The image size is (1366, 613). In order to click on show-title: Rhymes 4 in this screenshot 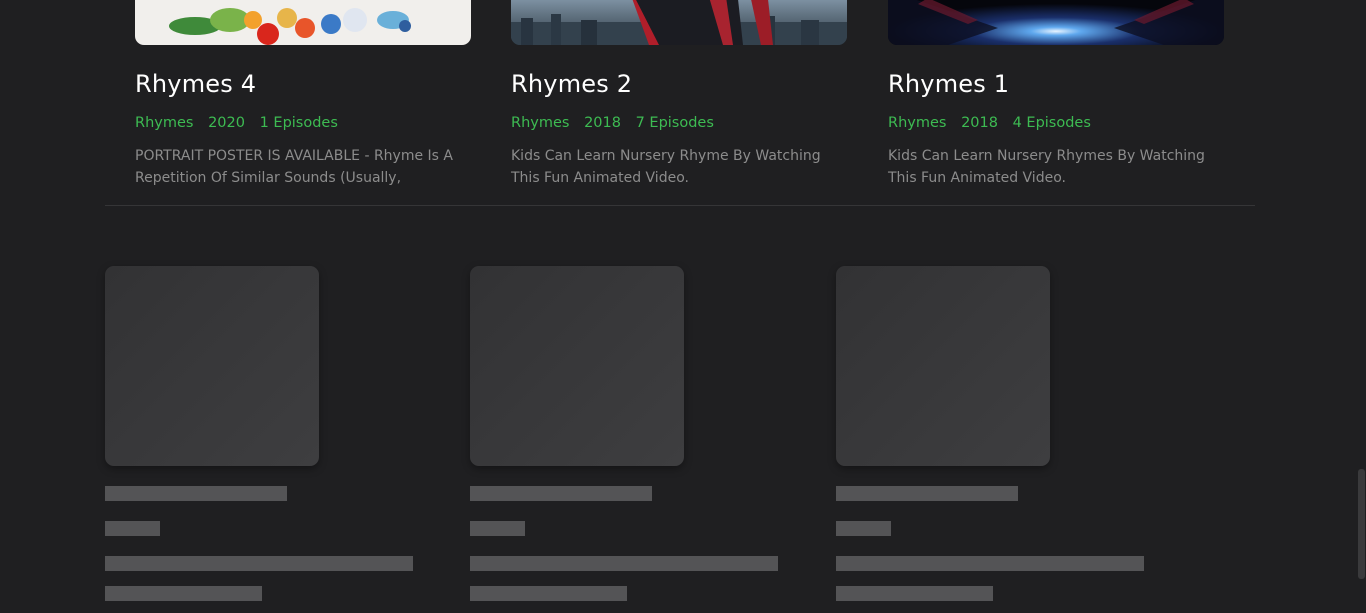, I will do `click(195, 84)`.